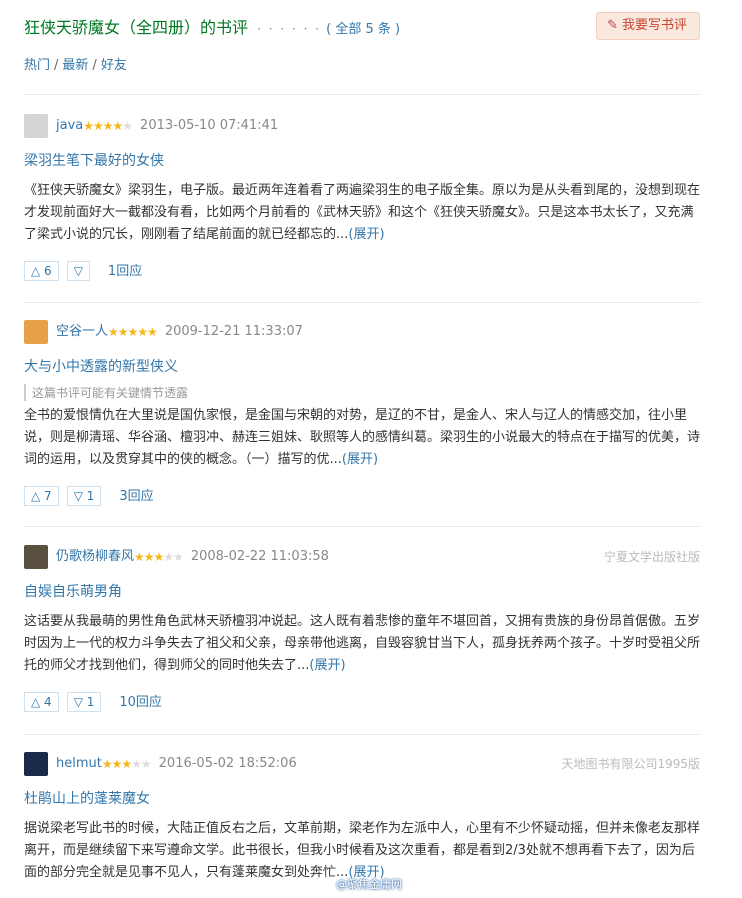 The width and height of the screenshot is (742, 898). What do you see at coordinates (612, 25) in the screenshot?
I see `pencil-icon: ✎` at bounding box center [612, 25].